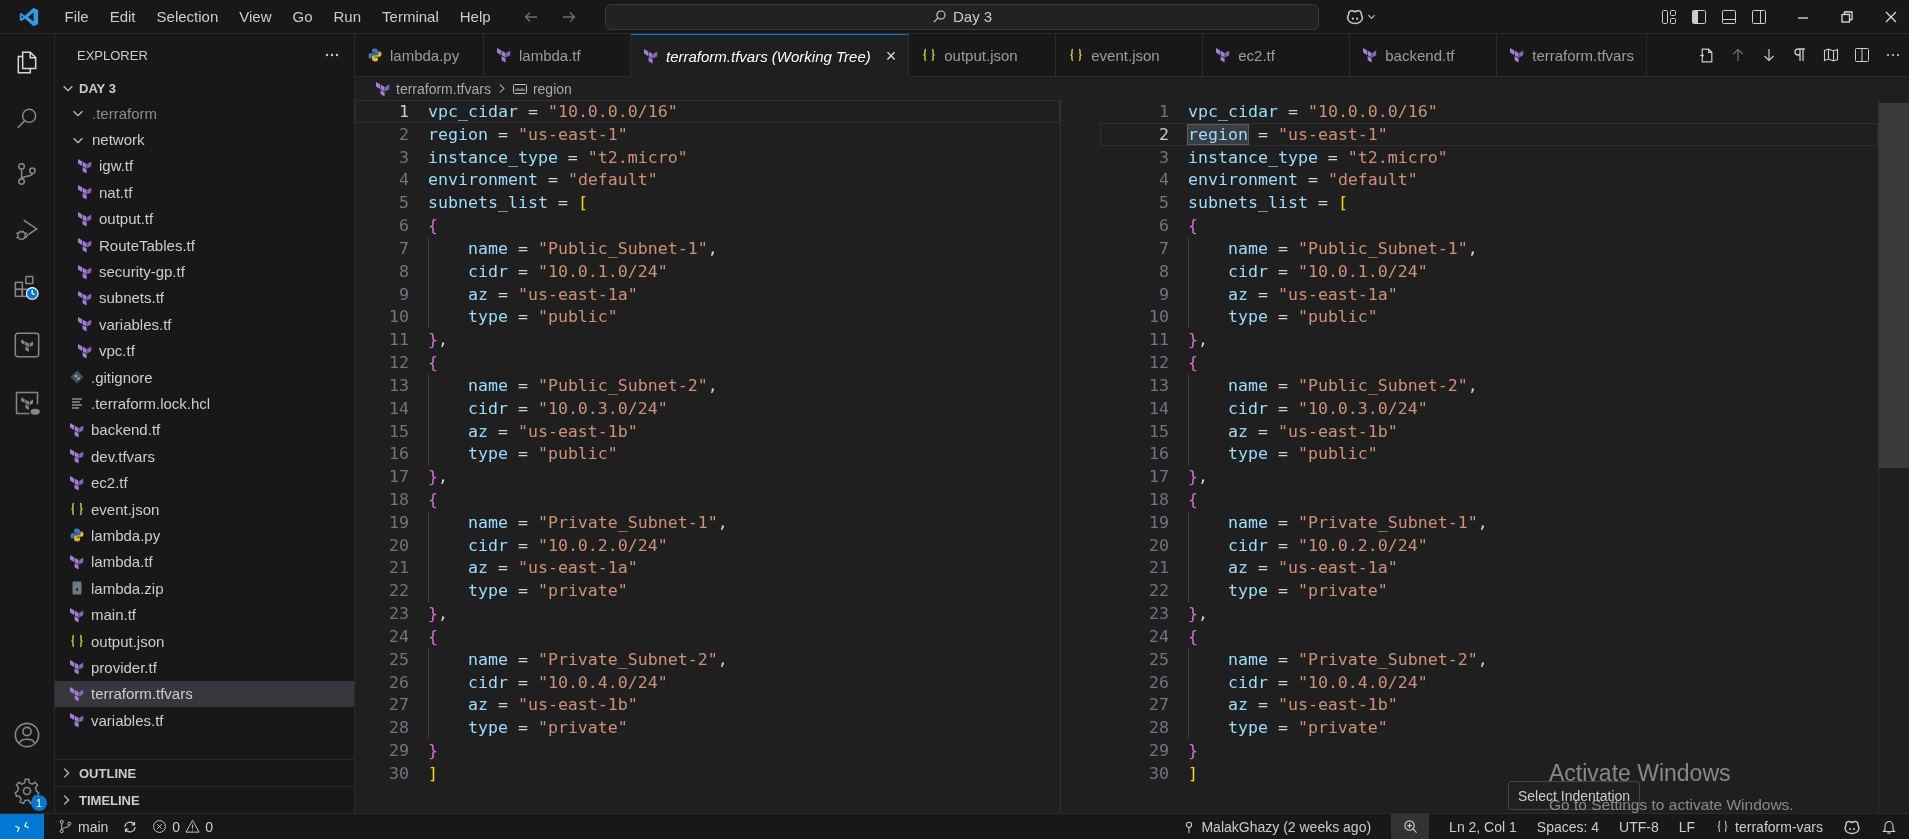 The width and height of the screenshot is (1909, 839). I want to click on editor-tab: lambda.py, so click(419, 55).